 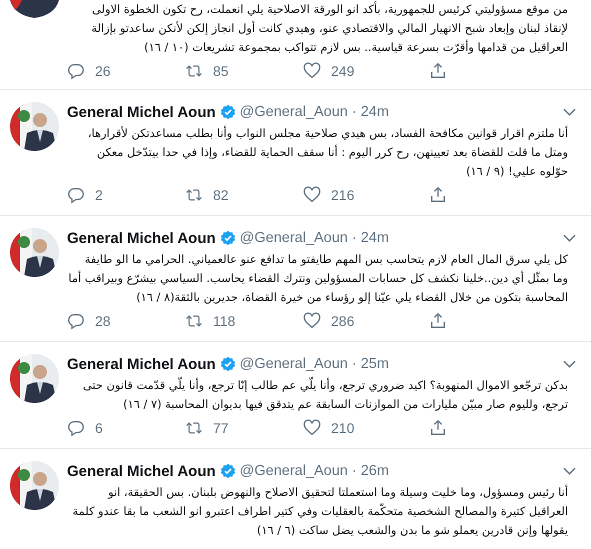 What do you see at coordinates (224, 321) in the screenshot?
I see `retweet-count: 118` at bounding box center [224, 321].